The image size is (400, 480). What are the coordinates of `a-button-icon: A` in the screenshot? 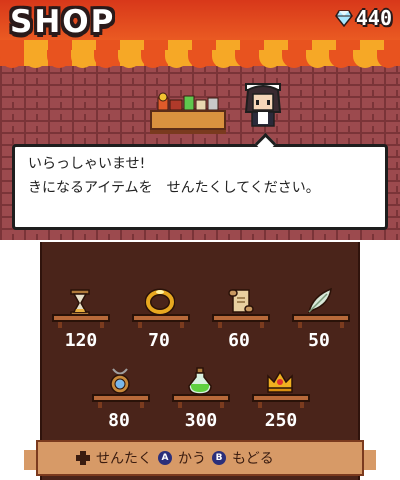 It's located at (165, 458).